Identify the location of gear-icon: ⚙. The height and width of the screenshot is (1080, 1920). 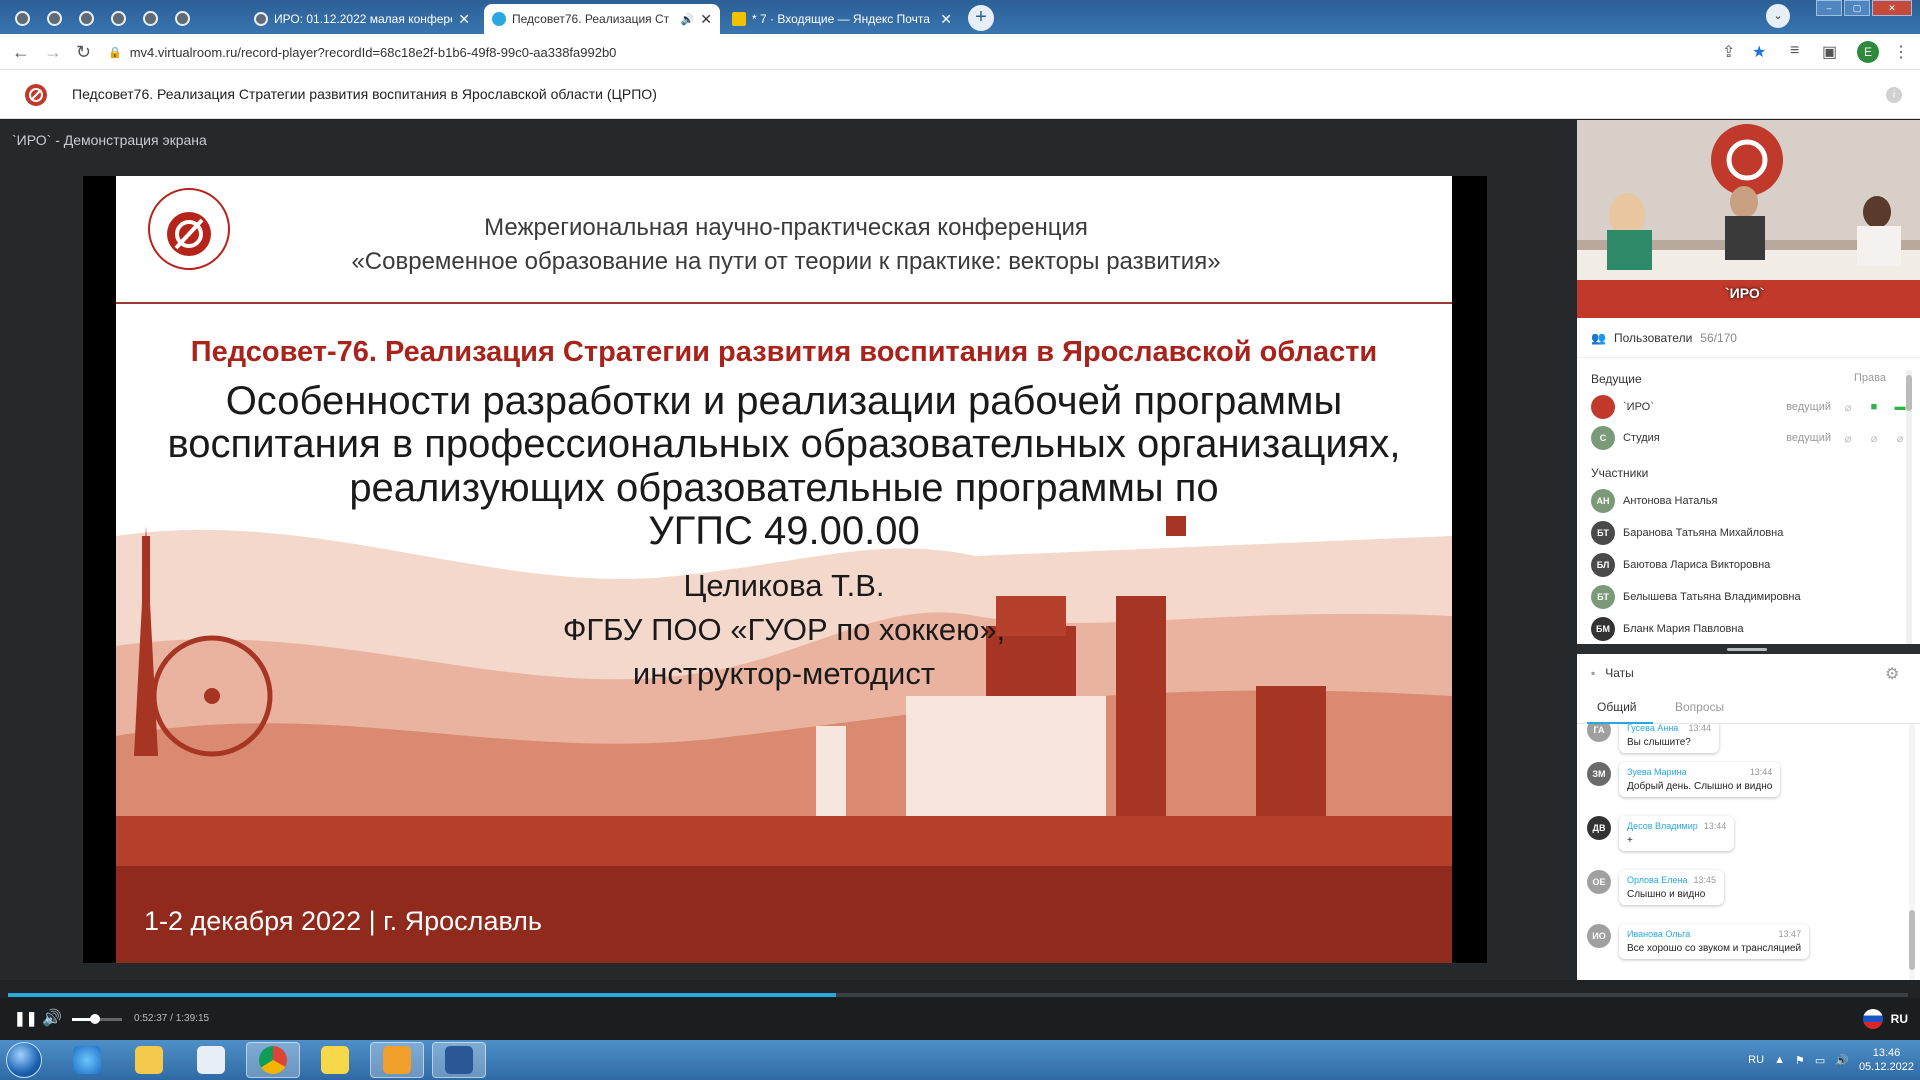
(1892, 674).